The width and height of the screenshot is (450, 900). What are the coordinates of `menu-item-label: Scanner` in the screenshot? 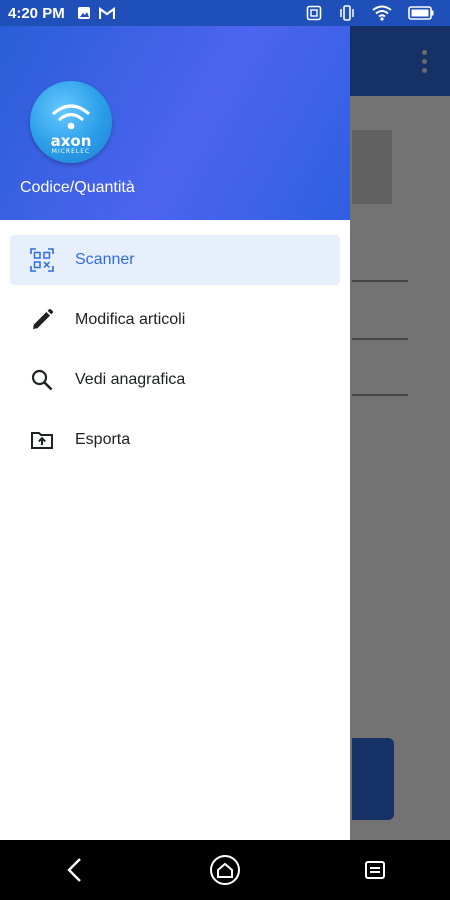 It's located at (105, 259).